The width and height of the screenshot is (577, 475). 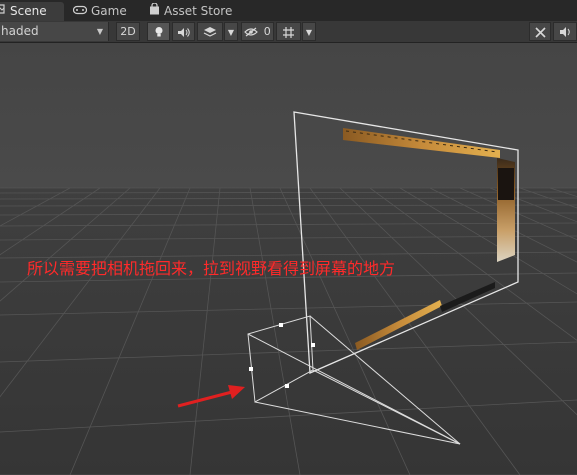 I want to click on eye-hidden-icon, so click(x=253, y=31).